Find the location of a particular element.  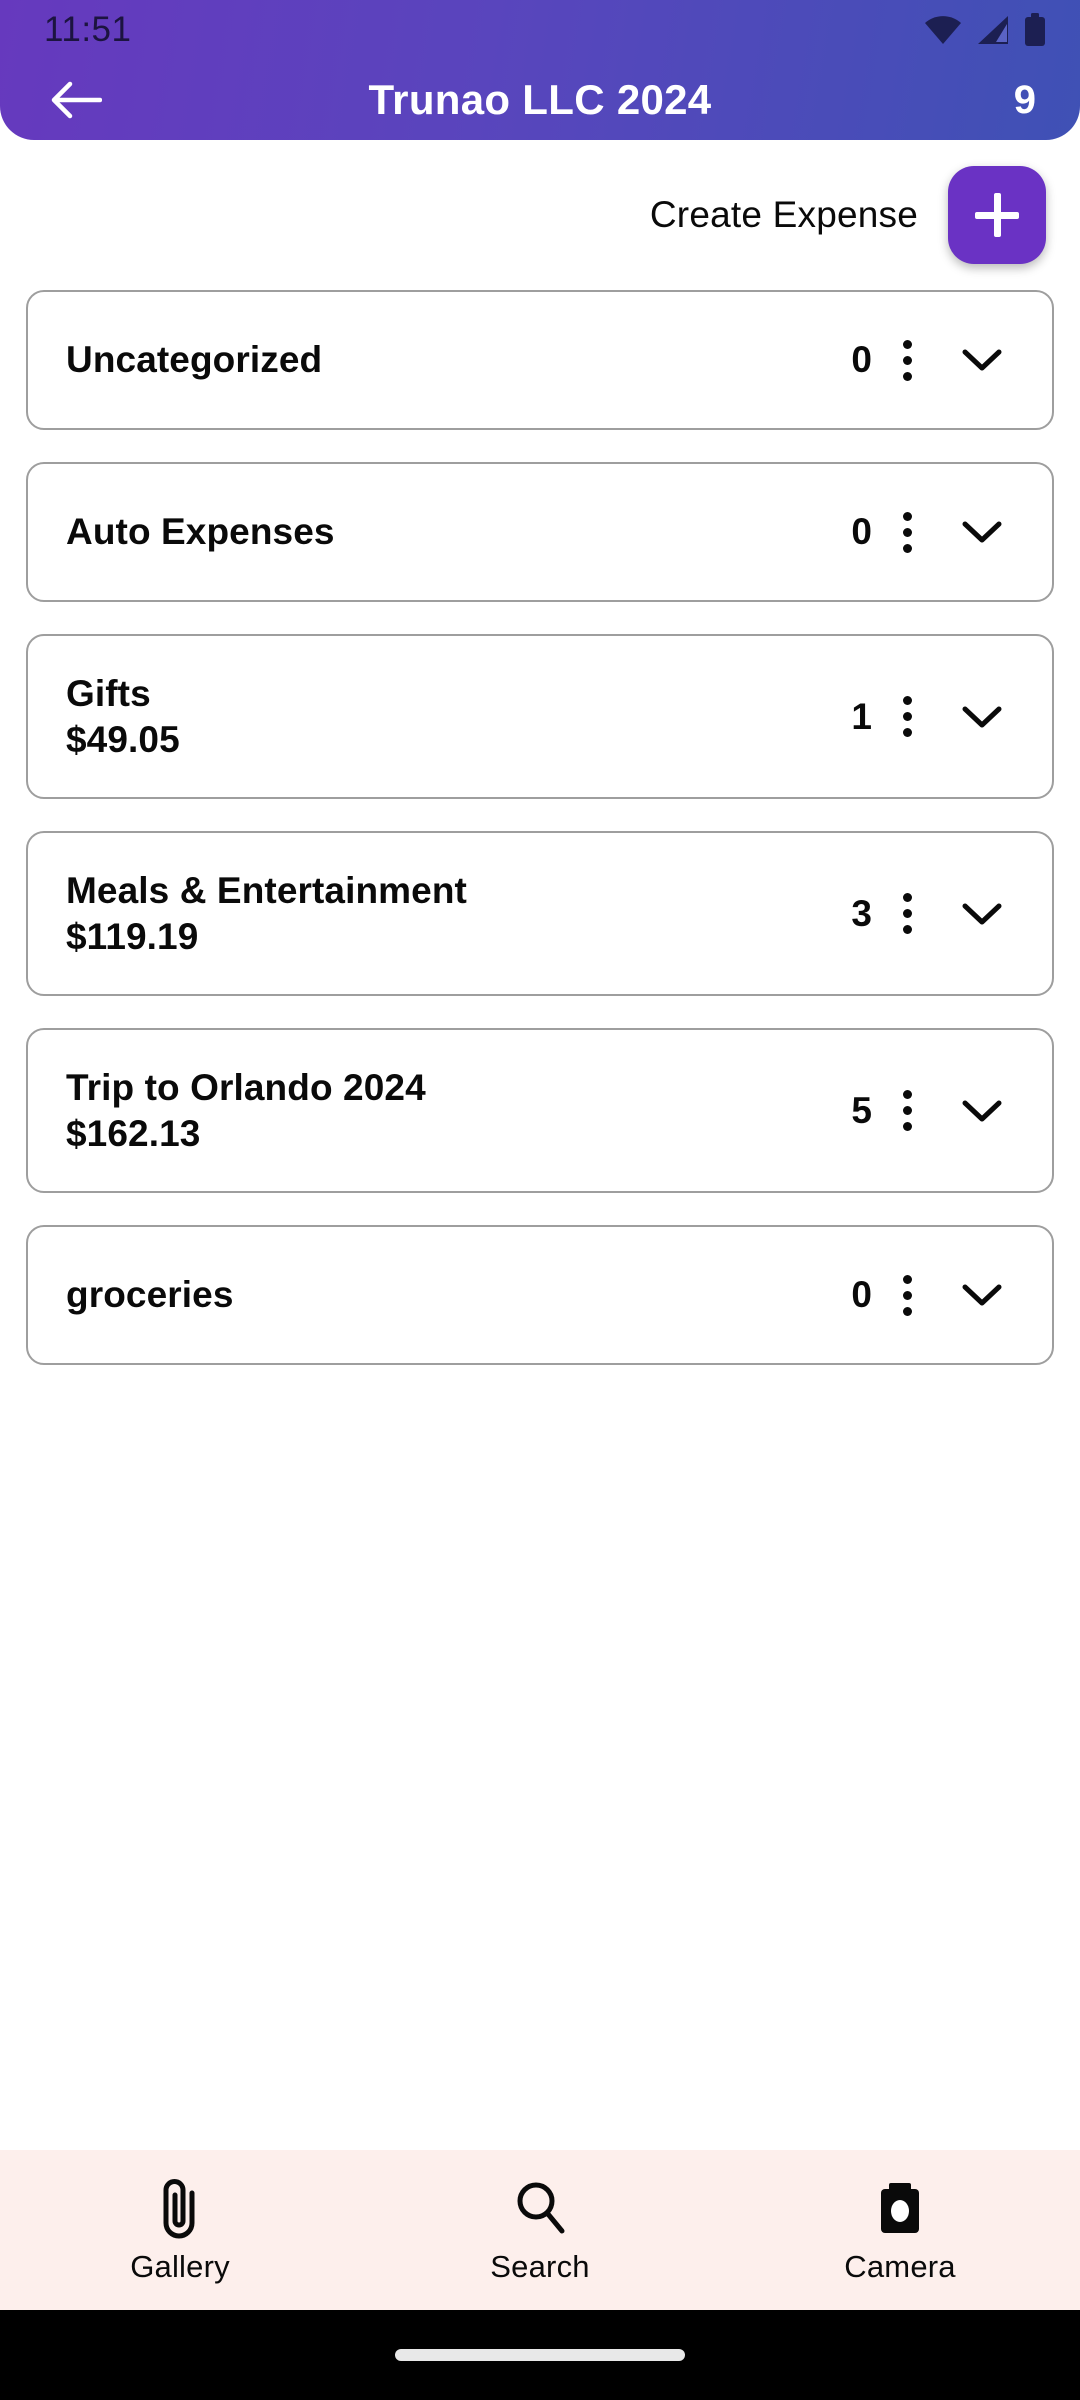

back-button is located at coordinates (76, 100).